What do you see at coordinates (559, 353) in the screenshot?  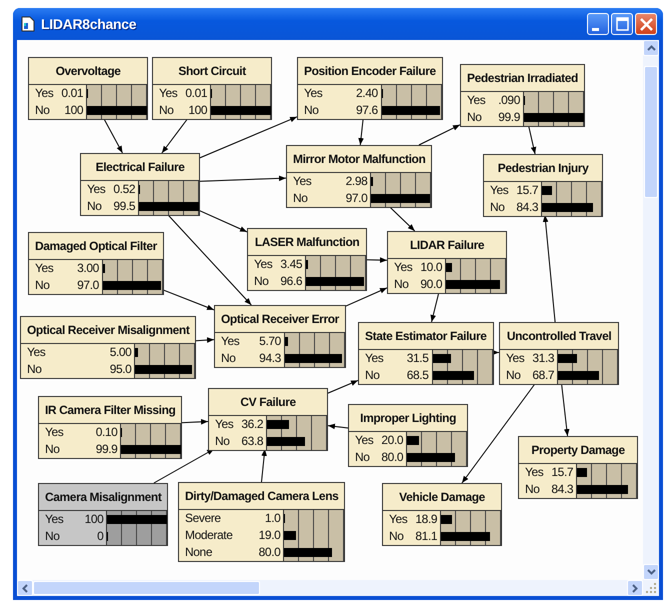 I see `node-card: Uncontrolled Travel Yes 31.3 No 68.7` at bounding box center [559, 353].